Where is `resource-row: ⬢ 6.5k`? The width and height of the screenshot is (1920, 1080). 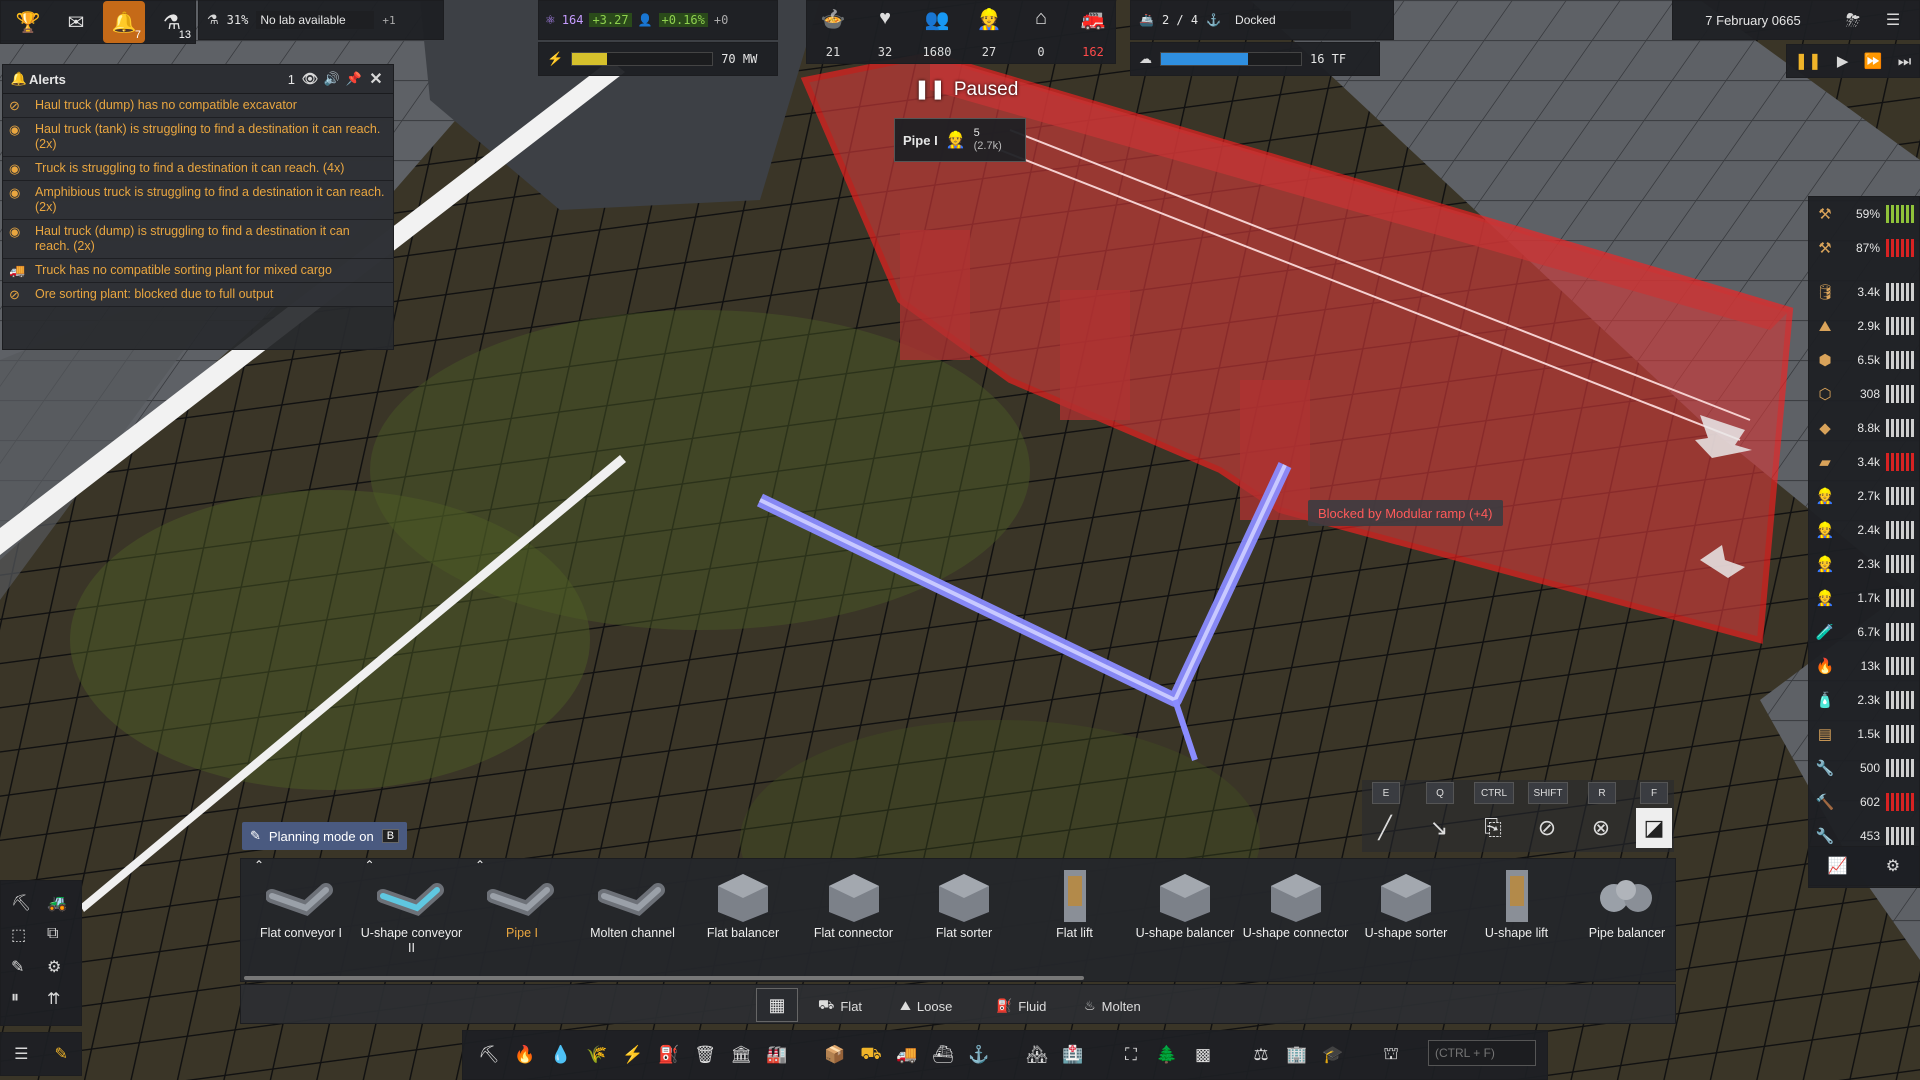 resource-row: ⬢ 6.5k is located at coordinates (1864, 360).